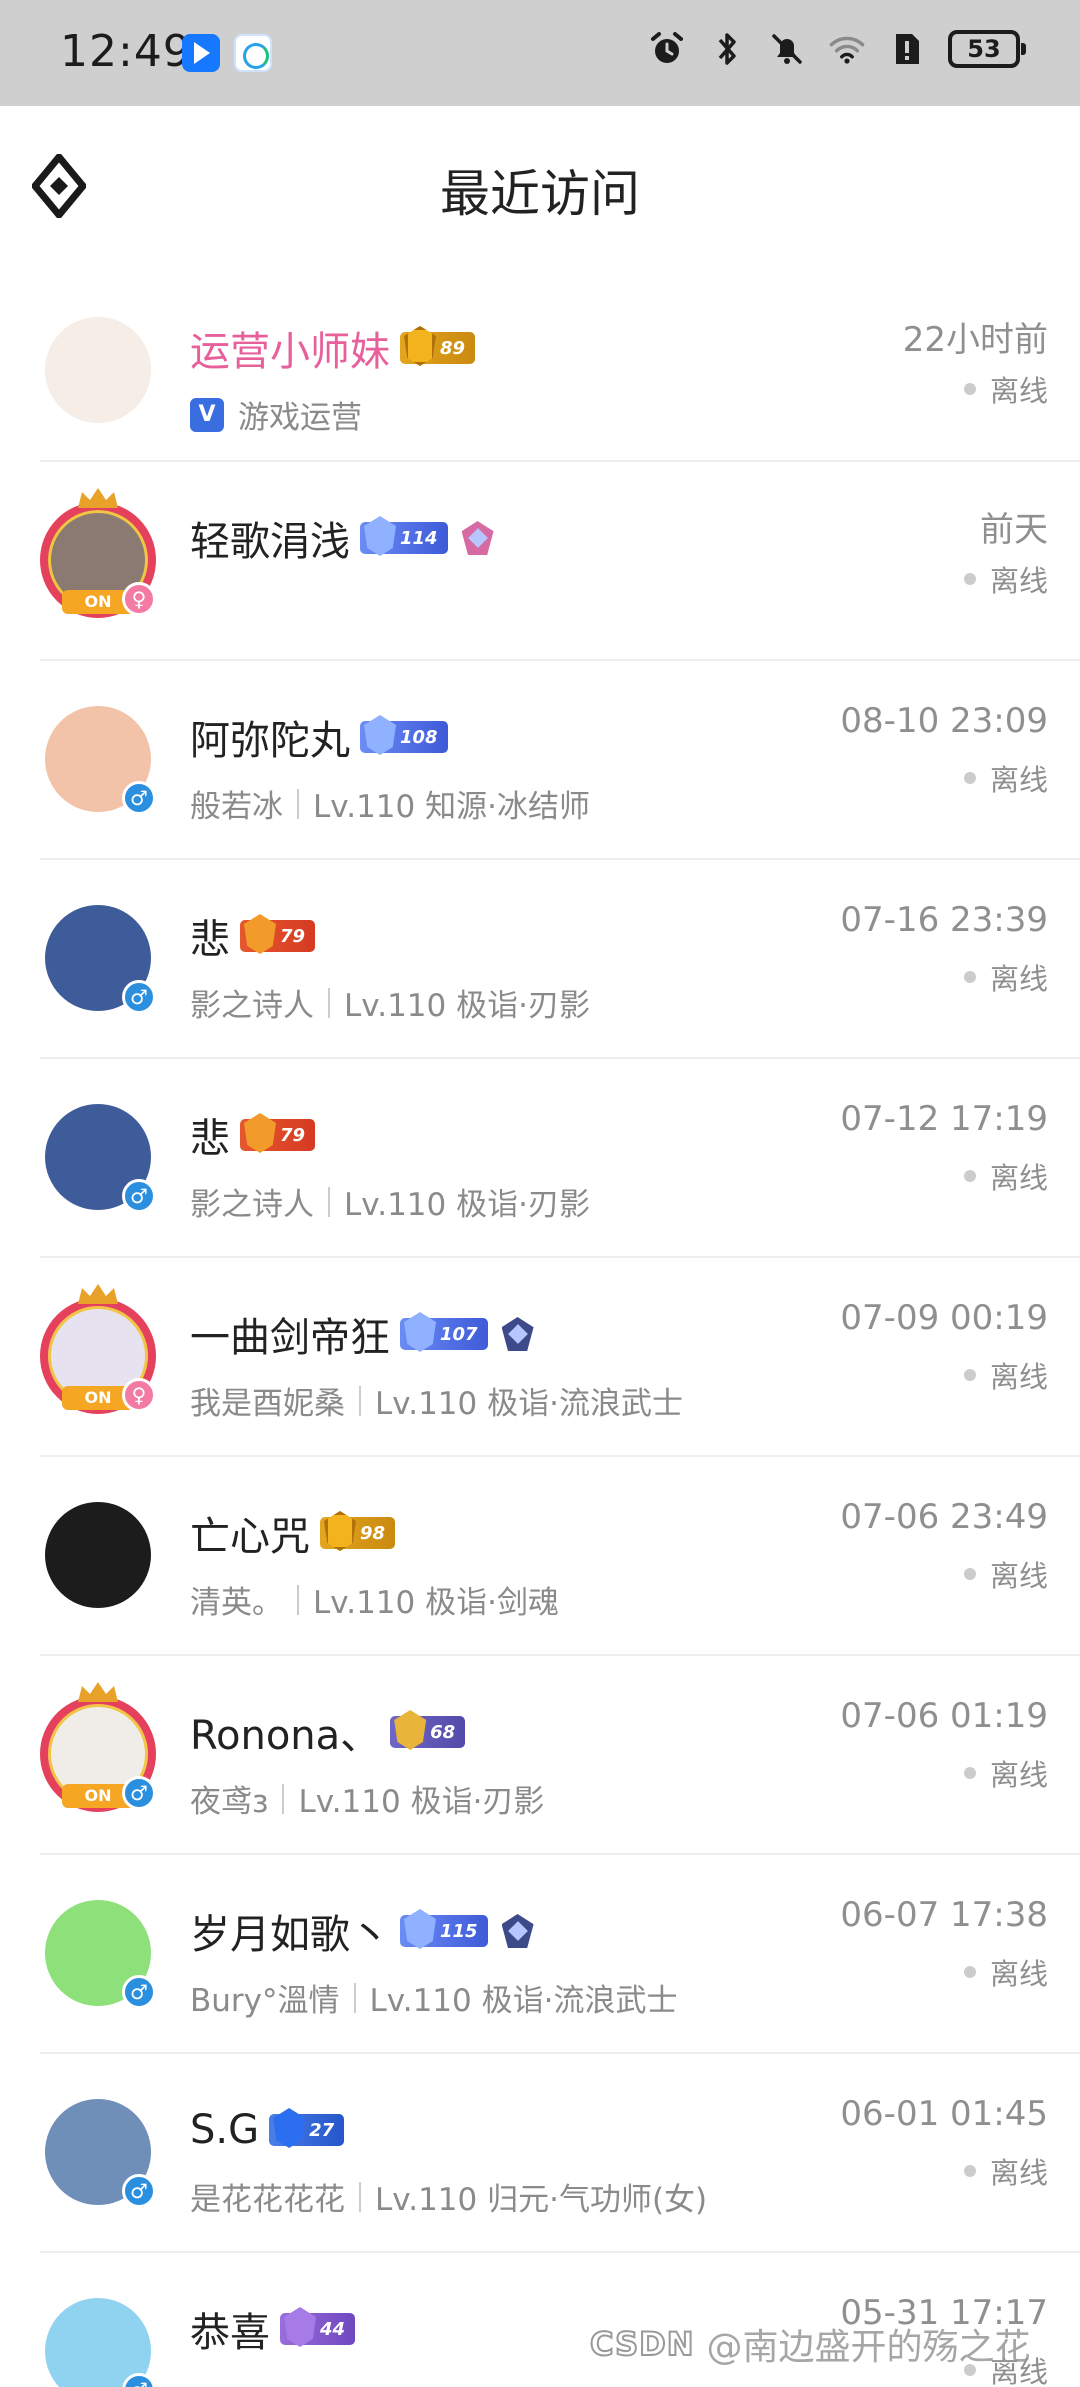  I want to click on visitor-row: ON ♂ Ronona、 68 夜鸢з Lv.110 极诣·刃影 07-06 01:19 离线, so click(540, 1755).